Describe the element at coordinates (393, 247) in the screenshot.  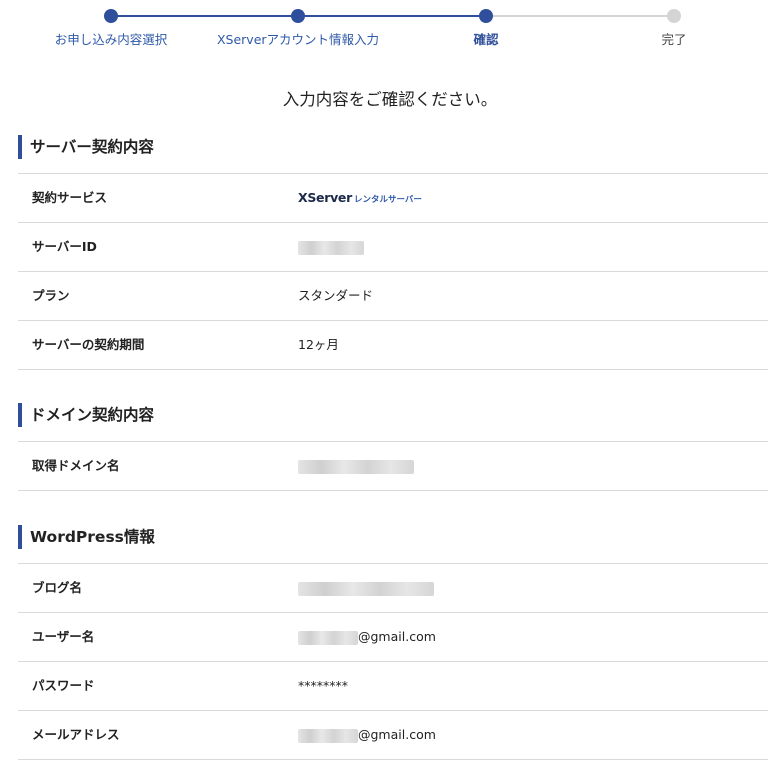
I see `table-row: サーバーID` at that location.